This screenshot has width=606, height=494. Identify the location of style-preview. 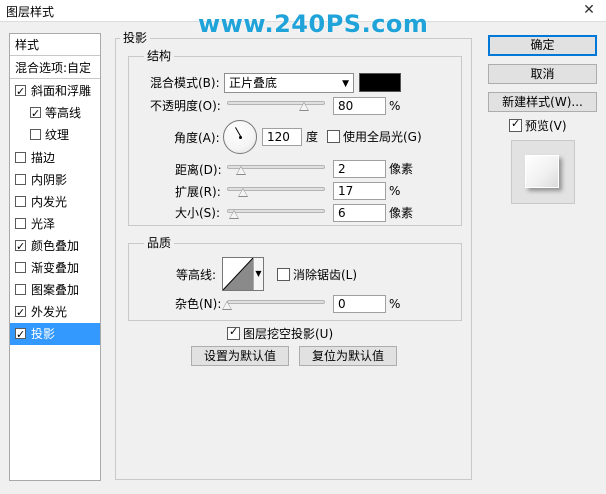
(543, 172).